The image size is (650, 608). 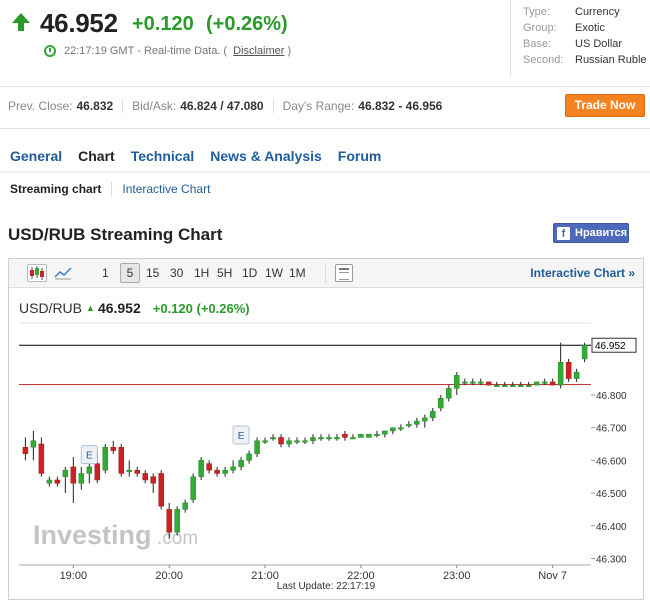 What do you see at coordinates (163, 156) in the screenshot?
I see `tab-technical: Technical` at bounding box center [163, 156].